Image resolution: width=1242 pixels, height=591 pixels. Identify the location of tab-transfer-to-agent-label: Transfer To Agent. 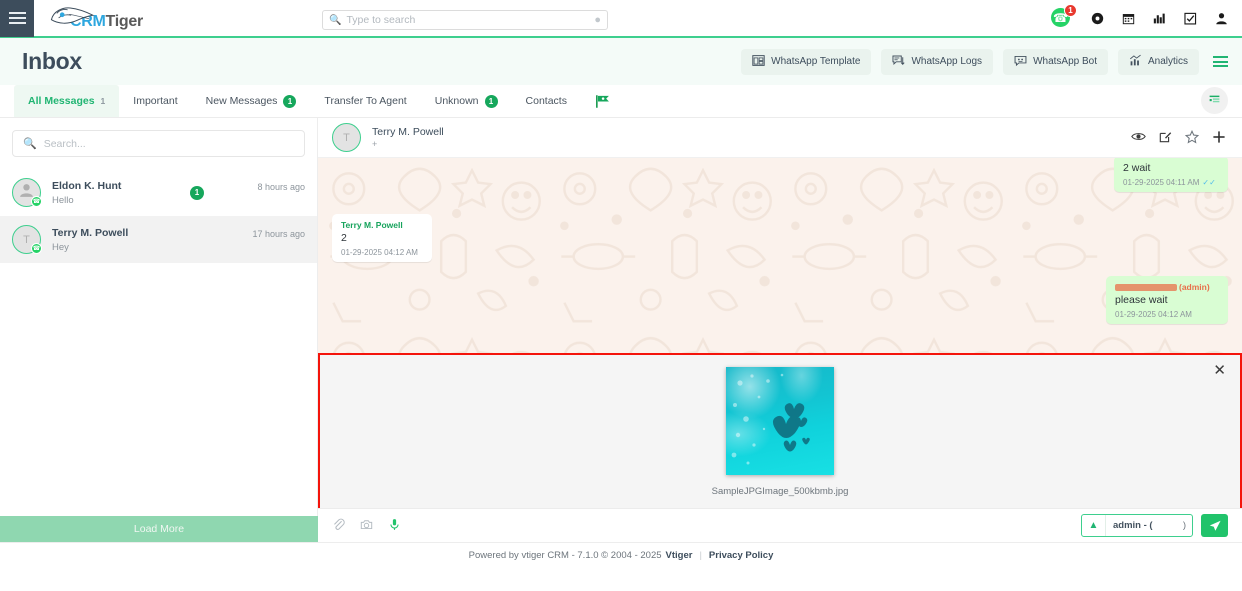
(365, 101).